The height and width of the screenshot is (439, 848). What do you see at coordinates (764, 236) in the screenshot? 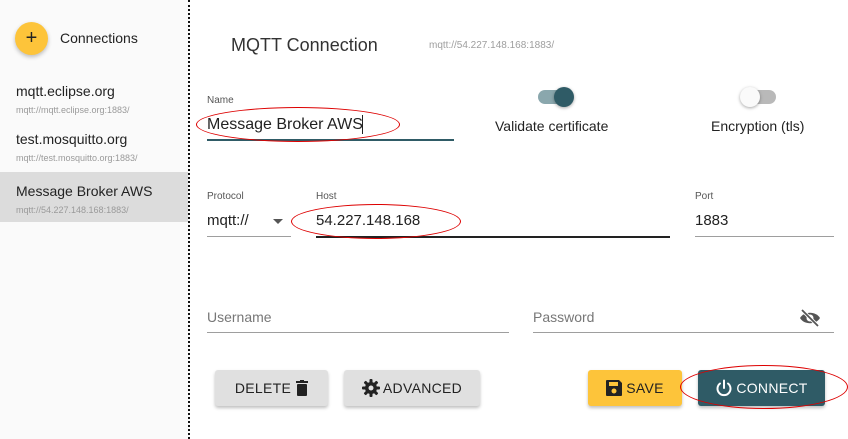
I see `port-underline` at bounding box center [764, 236].